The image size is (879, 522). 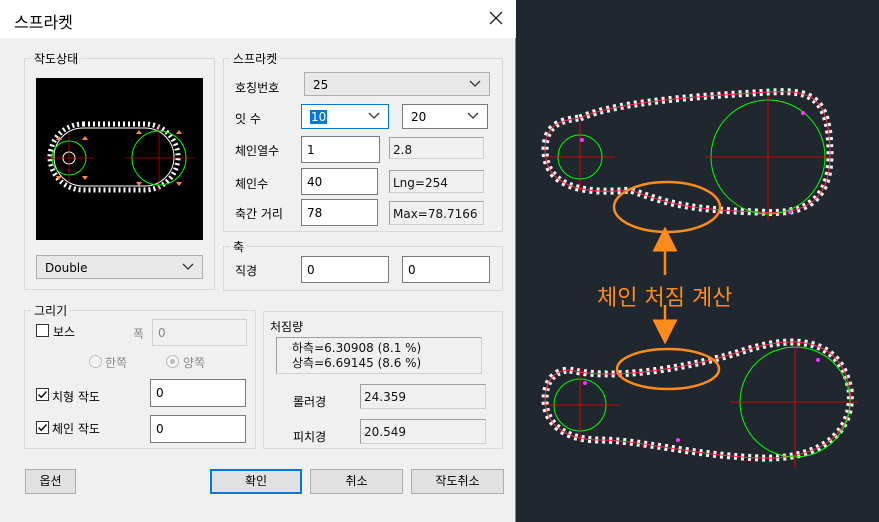 What do you see at coordinates (357, 348) in the screenshot?
I see `sag-lower-value: 하측=6.30908 (8.1 %)` at bounding box center [357, 348].